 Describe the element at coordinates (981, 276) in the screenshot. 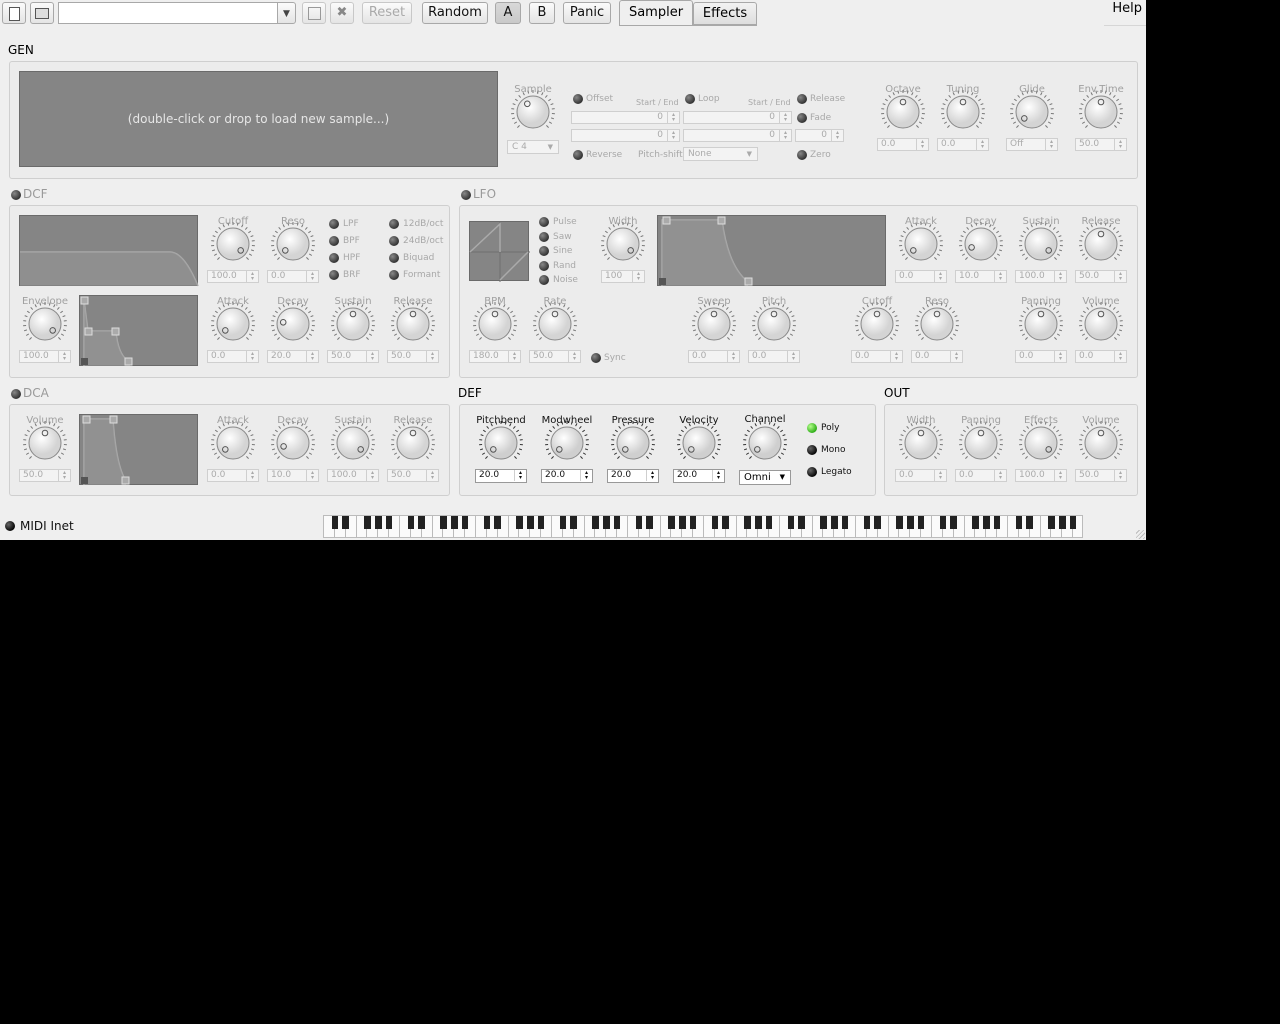

I see `lfo-decay-spinbox: 10.0 ▴ ▾` at that location.